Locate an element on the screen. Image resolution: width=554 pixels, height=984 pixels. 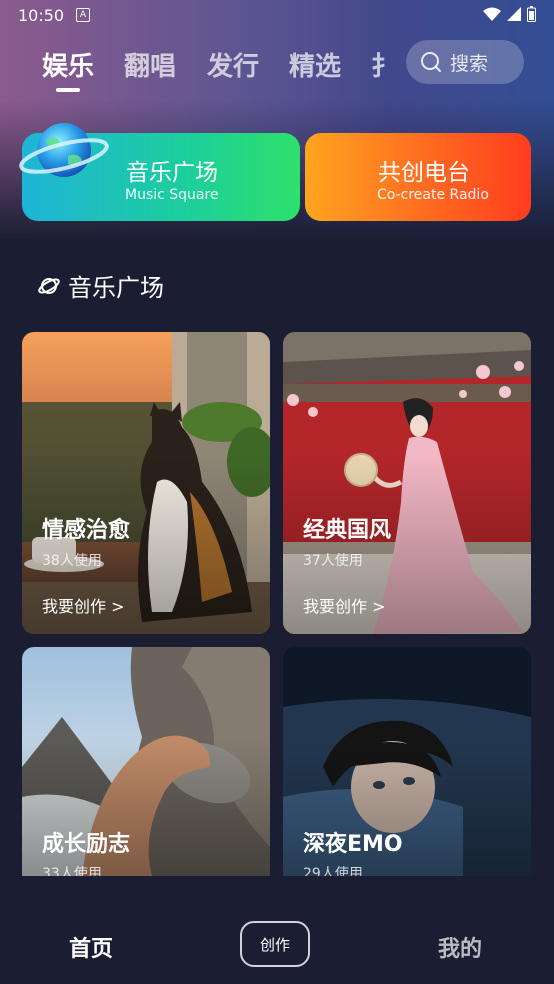
signal-icon is located at coordinates (514, 14).